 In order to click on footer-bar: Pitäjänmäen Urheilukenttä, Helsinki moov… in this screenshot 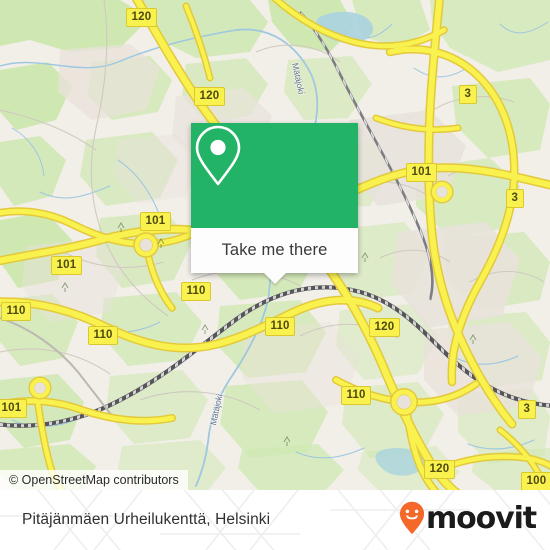, I will do `click(275, 520)`.